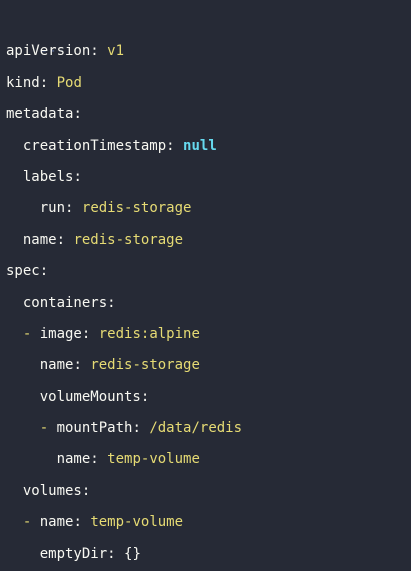  What do you see at coordinates (94, 428) in the screenshot?
I see `yaml-key: mountPath` at bounding box center [94, 428].